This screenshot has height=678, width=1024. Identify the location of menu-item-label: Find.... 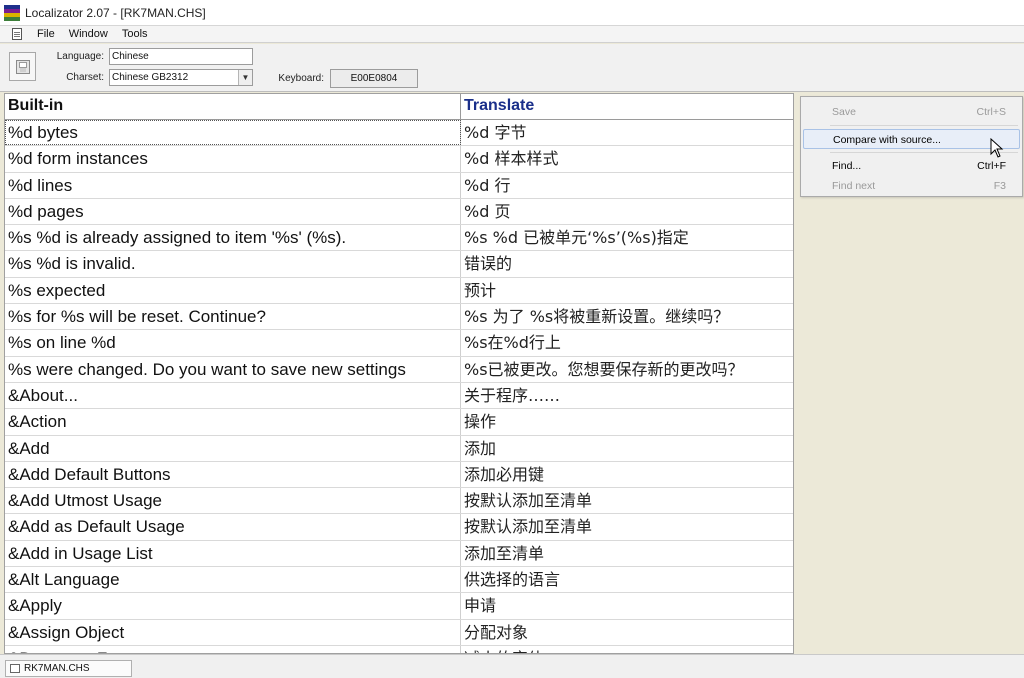
(847, 166).